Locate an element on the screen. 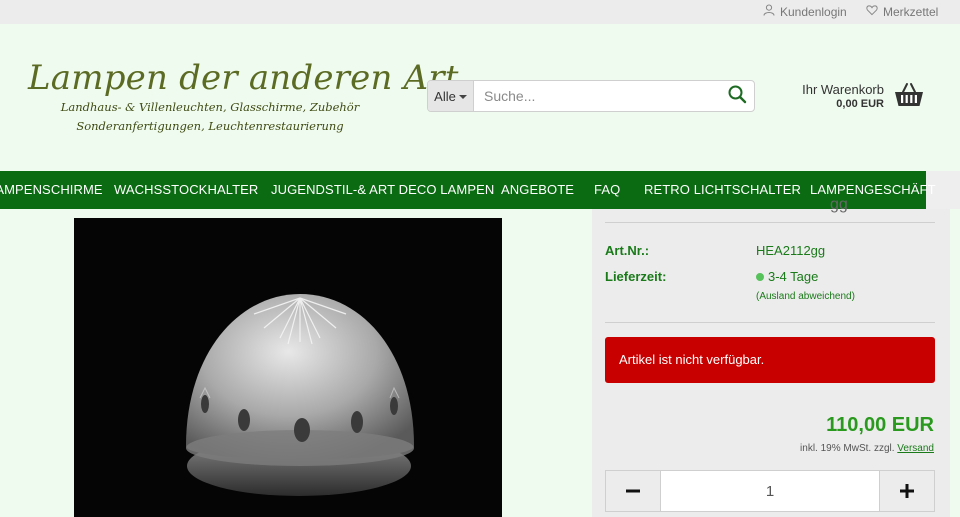 The image size is (960, 517). tax-note: inkl. 19% MwSt. zzgl. Versand is located at coordinates (867, 448).